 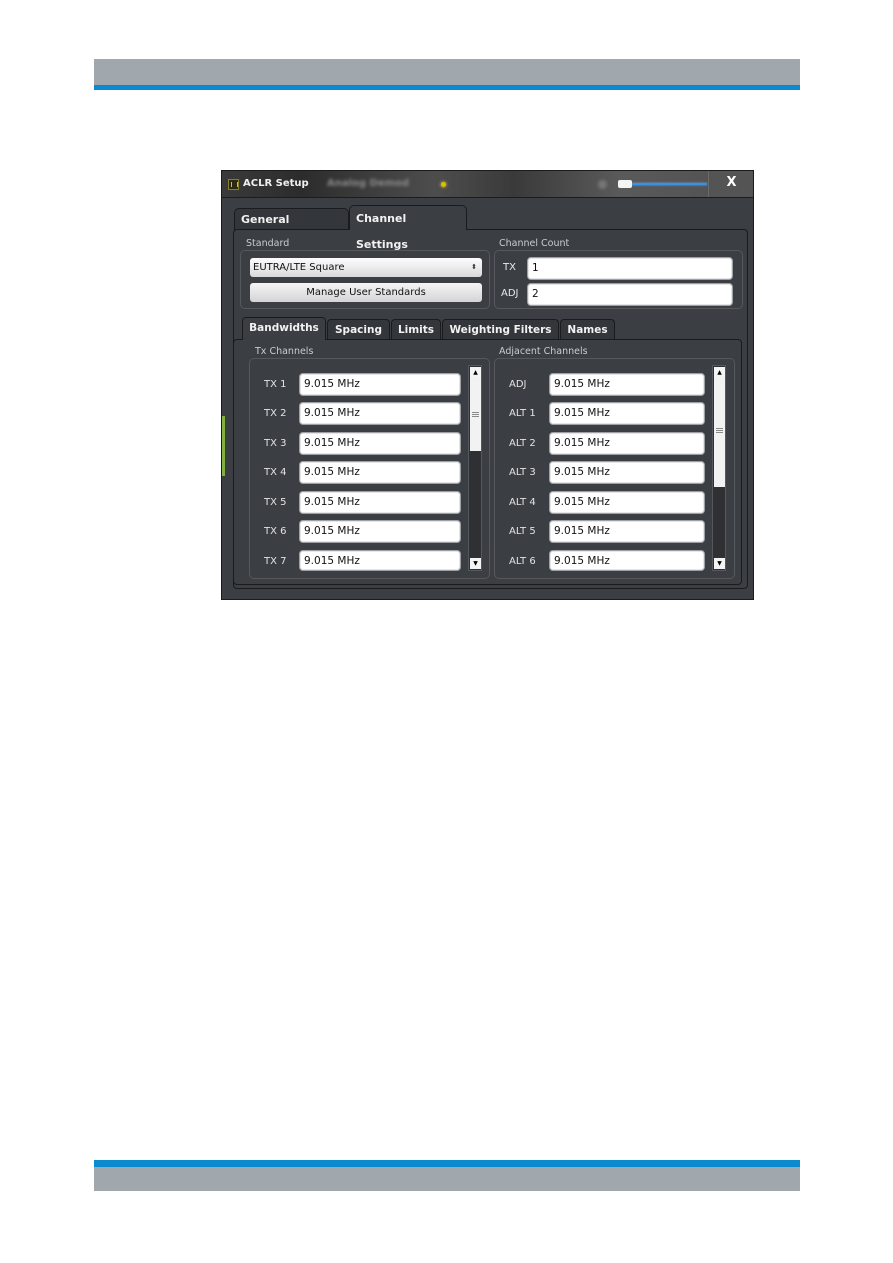 What do you see at coordinates (358, 329) in the screenshot?
I see `subtab-spacing: Spacing` at bounding box center [358, 329].